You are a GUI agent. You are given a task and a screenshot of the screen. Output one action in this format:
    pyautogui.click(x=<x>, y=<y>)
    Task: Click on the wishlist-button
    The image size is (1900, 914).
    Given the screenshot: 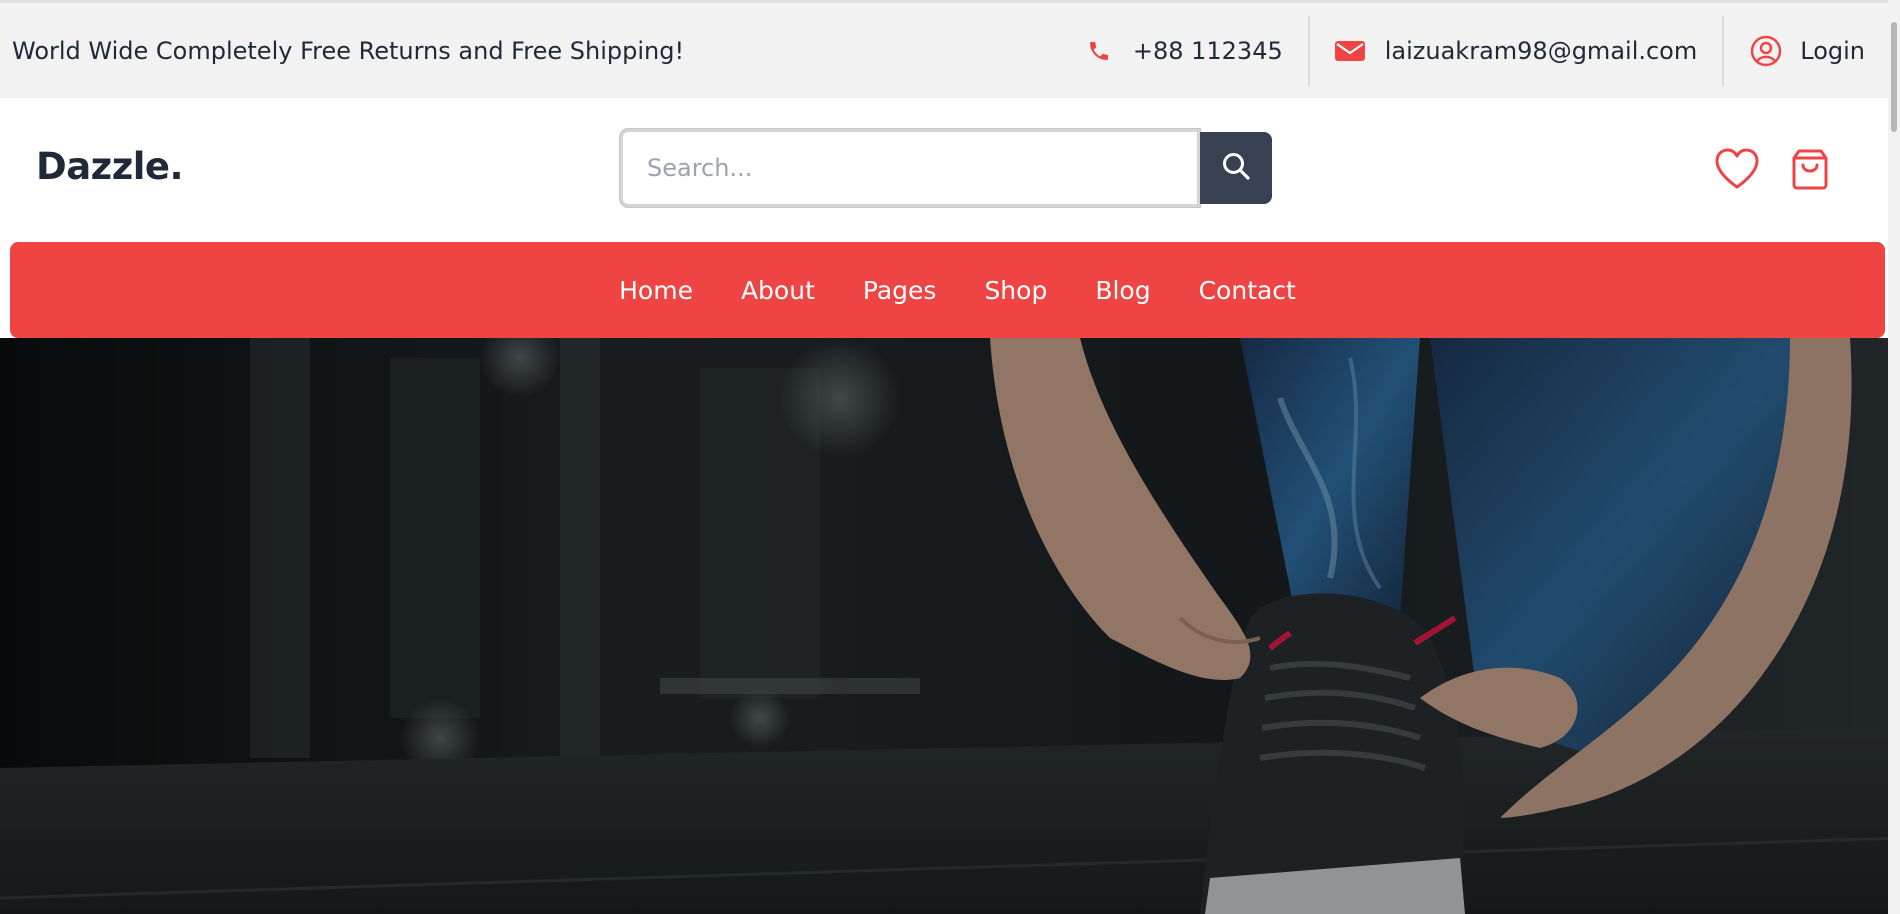 What is the action you would take?
    pyautogui.click(x=1737, y=171)
    